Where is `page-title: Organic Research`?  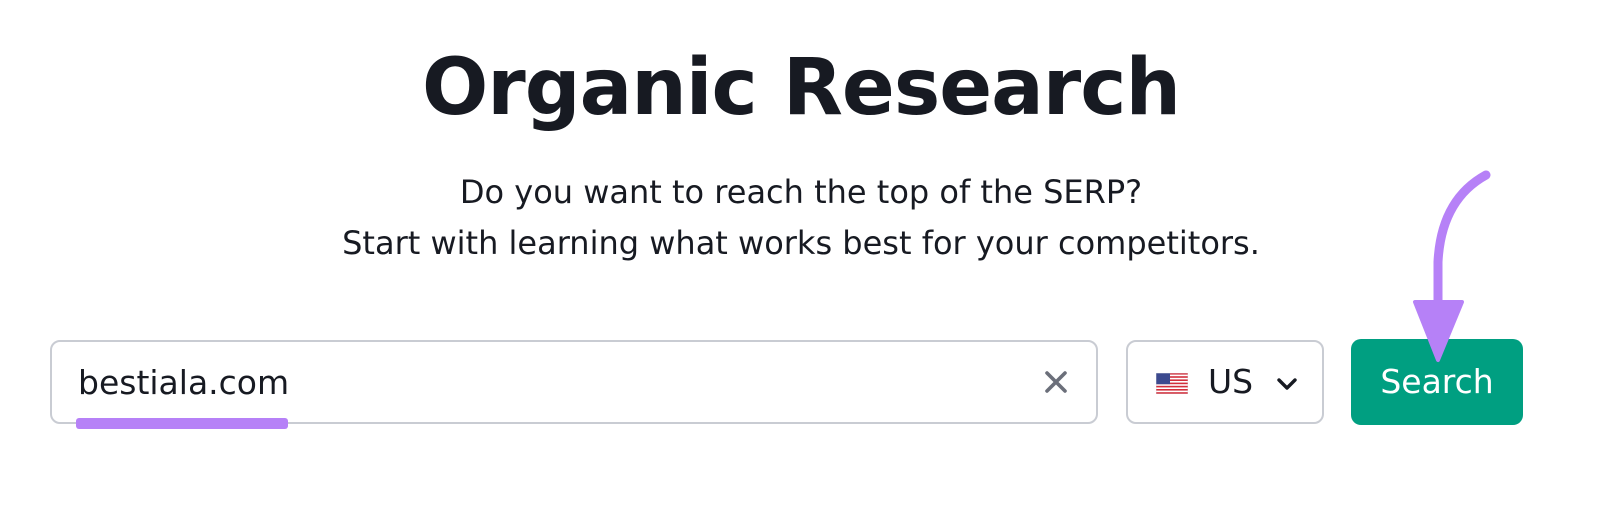
page-title: Organic Research is located at coordinates (801, 88).